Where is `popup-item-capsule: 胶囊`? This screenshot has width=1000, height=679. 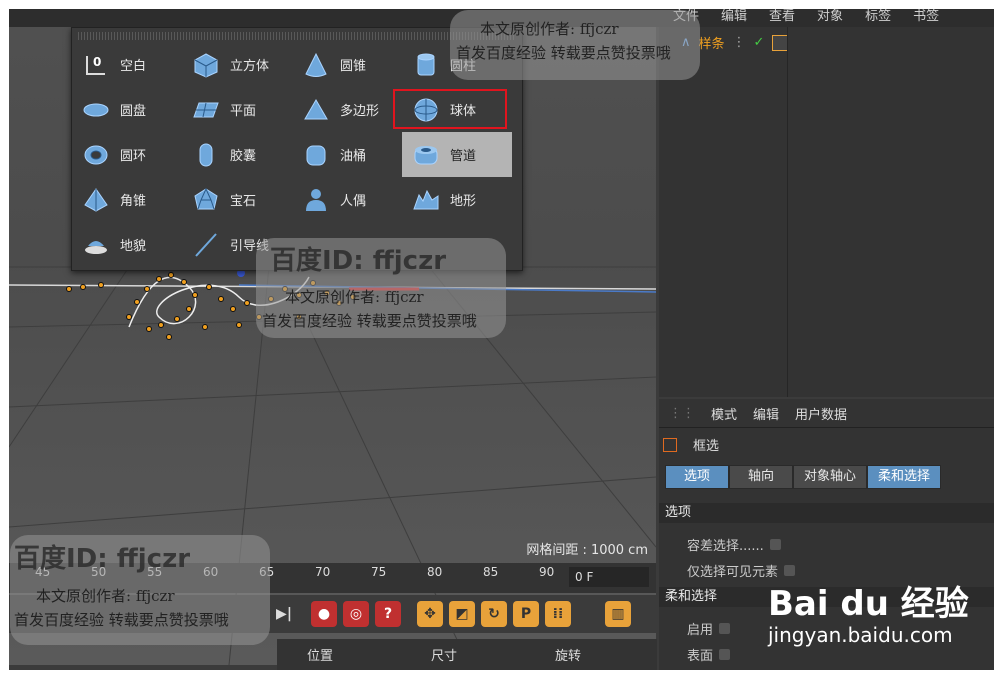 popup-item-capsule: 胶囊 is located at coordinates (237, 154).